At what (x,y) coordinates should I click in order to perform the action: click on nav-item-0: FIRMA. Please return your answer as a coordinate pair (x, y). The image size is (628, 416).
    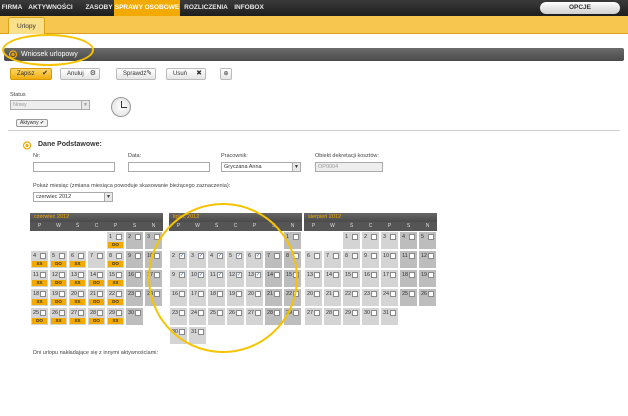
    Looking at the image, I should click on (12, 8).